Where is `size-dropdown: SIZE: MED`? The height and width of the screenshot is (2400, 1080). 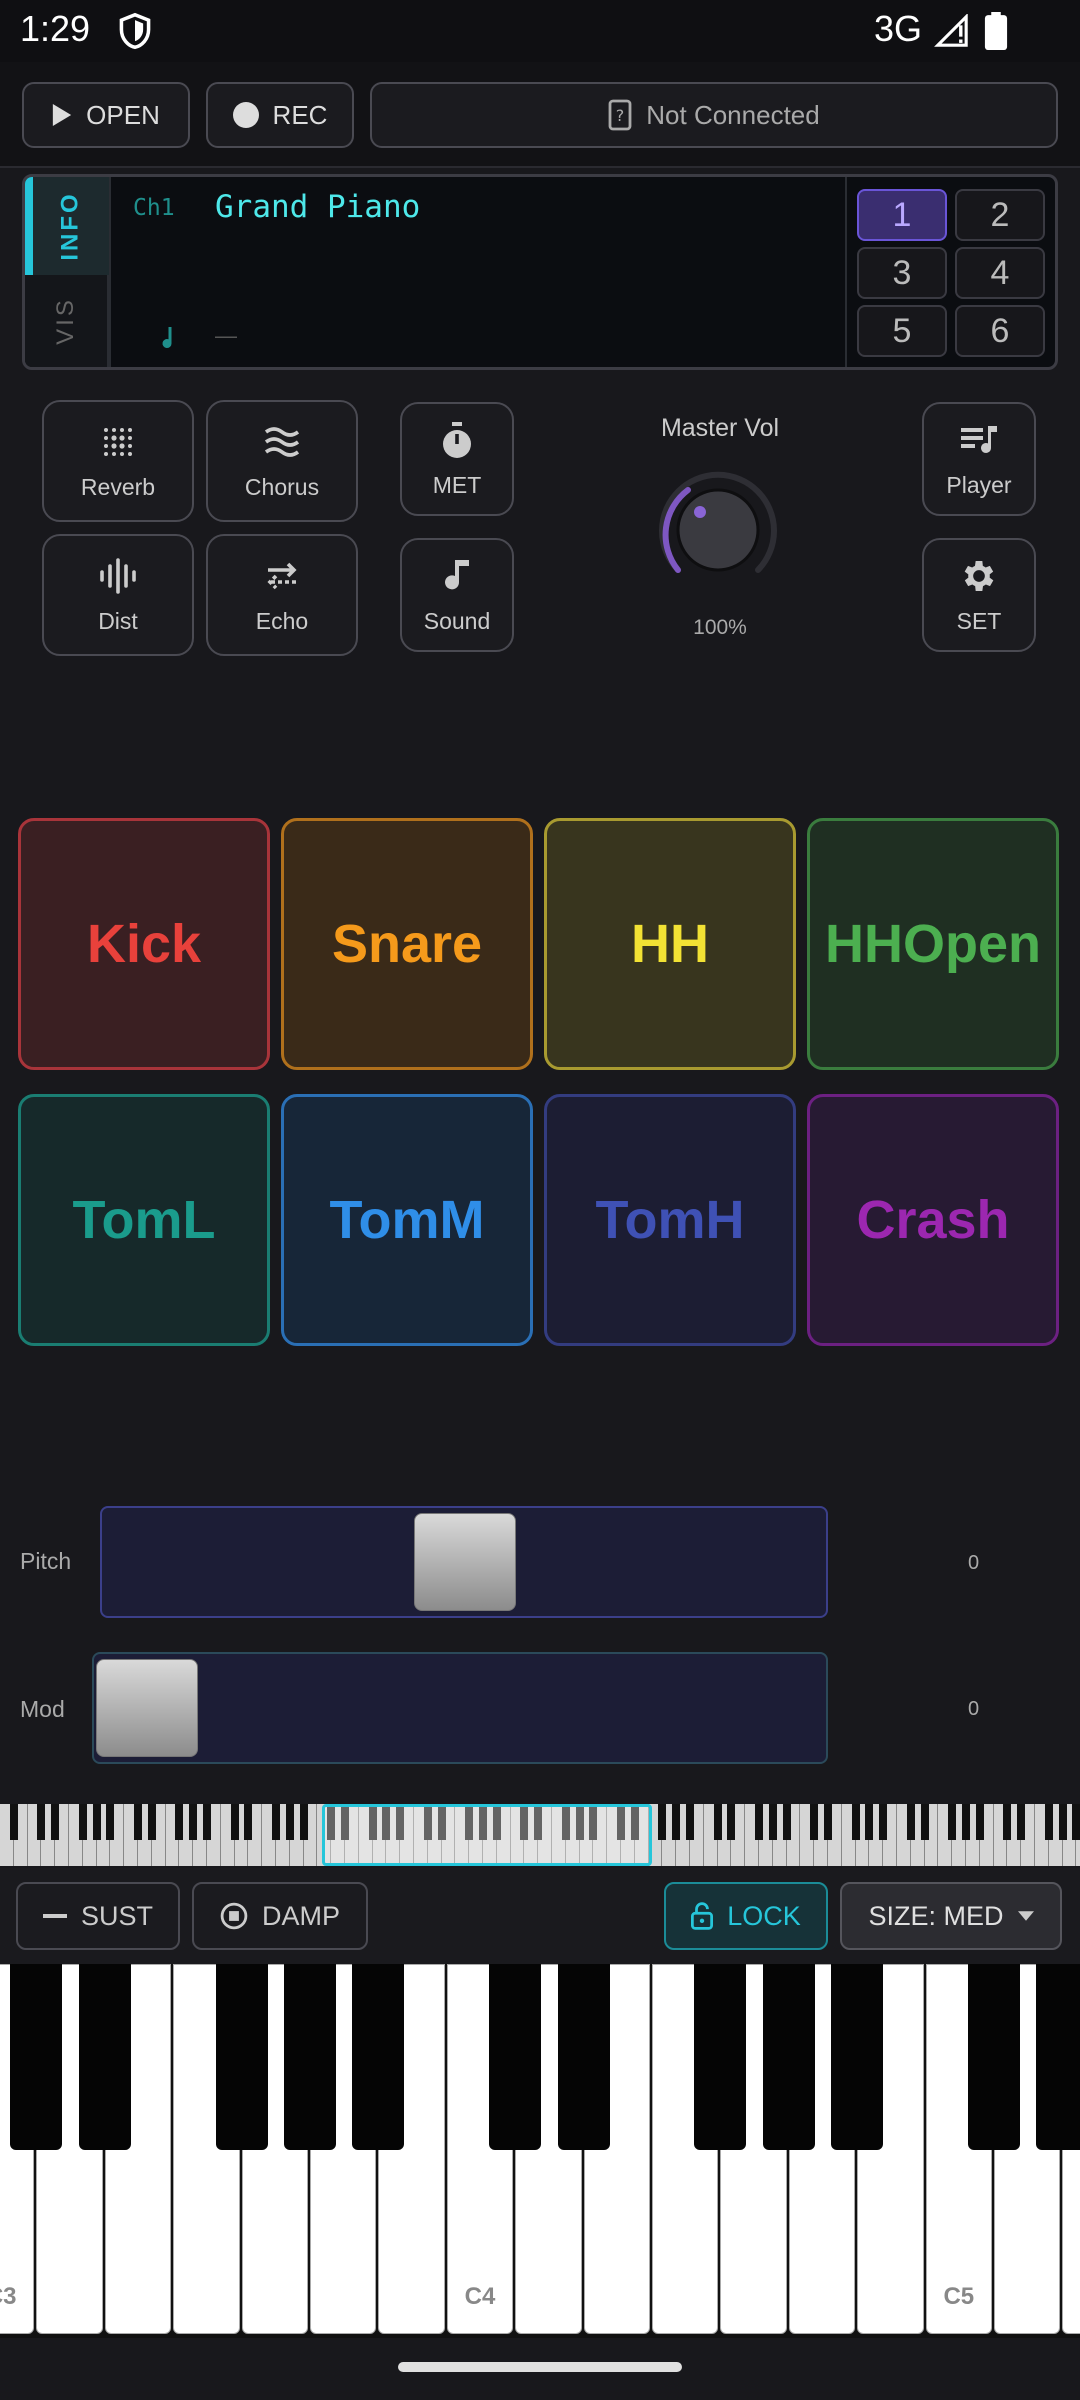
size-dropdown: SIZE: MED is located at coordinates (951, 1916).